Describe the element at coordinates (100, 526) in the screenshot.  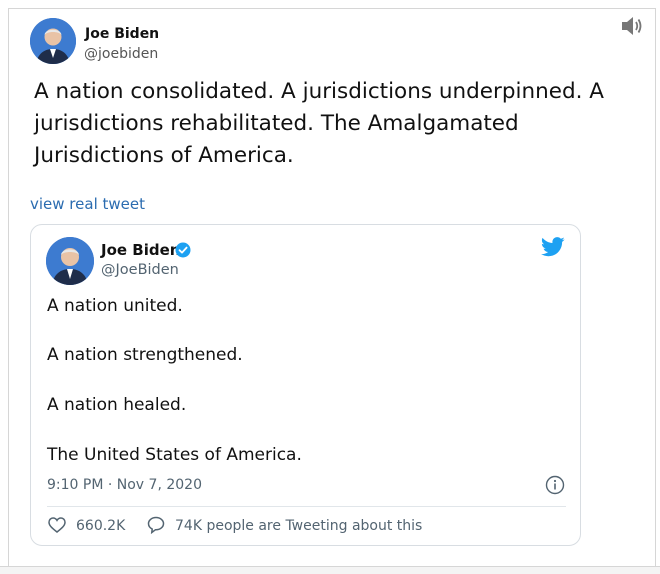
I see `like-count: 660.2K` at that location.